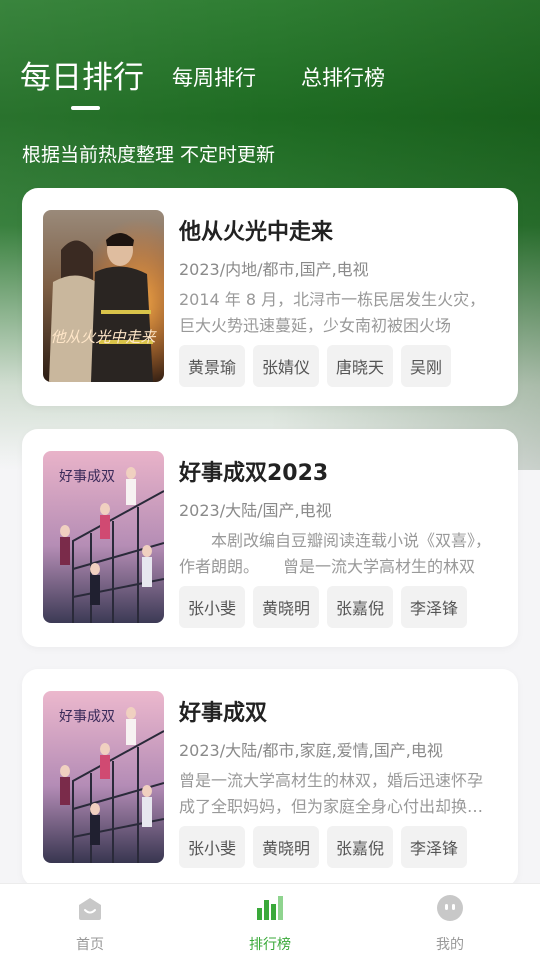 This screenshot has height=961, width=540. I want to click on nav-profile-label: 我的, so click(450, 945).